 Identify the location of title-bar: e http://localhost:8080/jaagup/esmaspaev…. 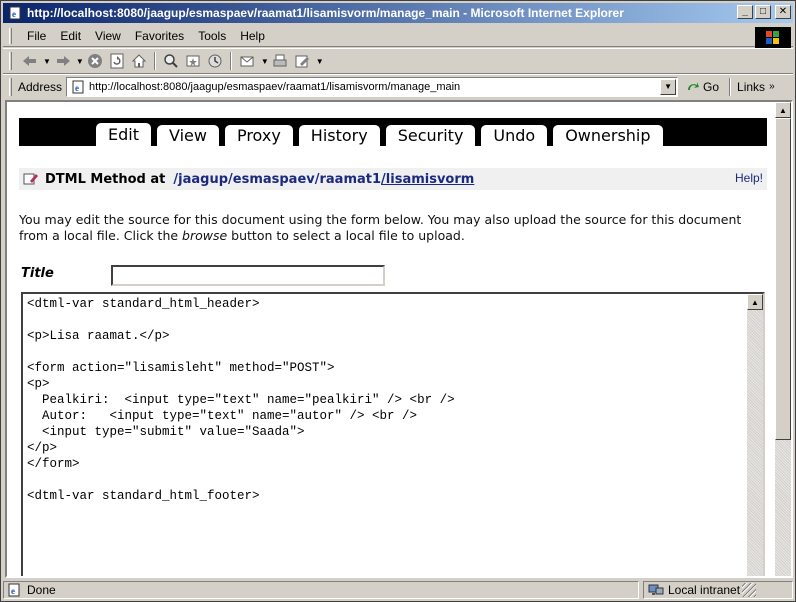
(398, 13).